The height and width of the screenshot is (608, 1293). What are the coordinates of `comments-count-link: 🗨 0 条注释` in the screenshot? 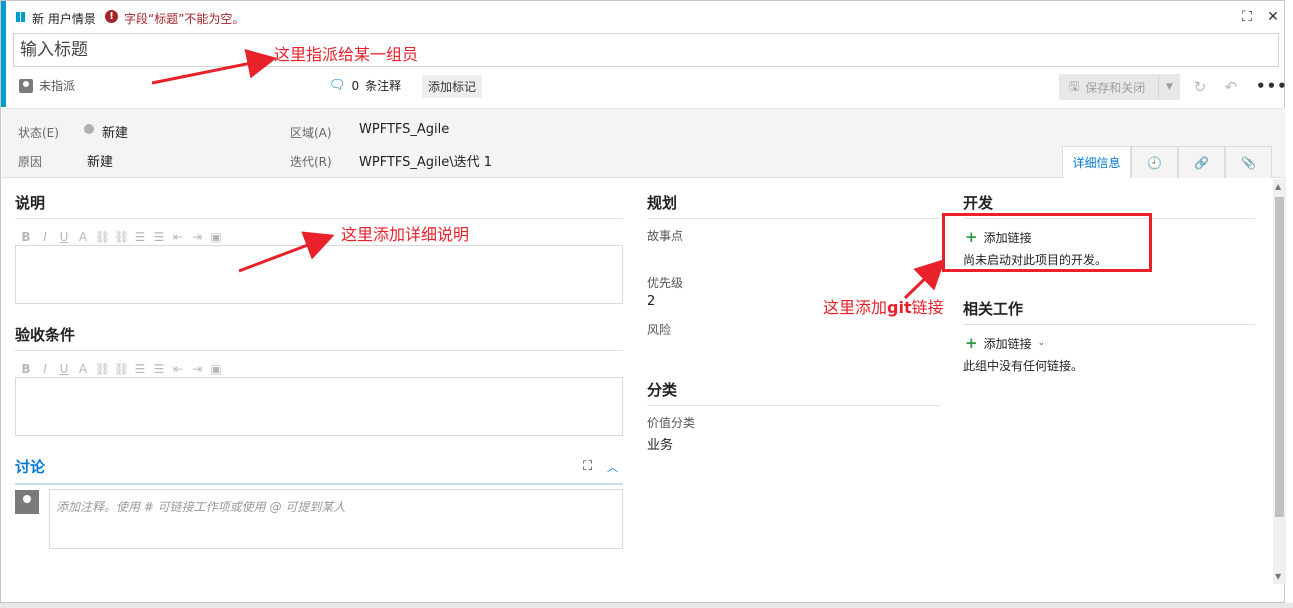 It's located at (365, 85).